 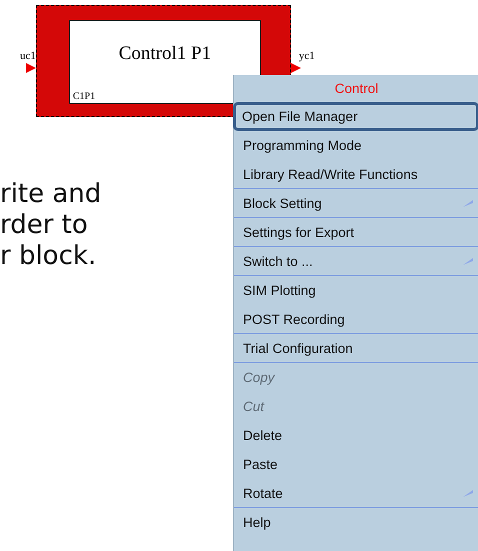 I want to click on menu-item: Block Setting, so click(x=356, y=203).